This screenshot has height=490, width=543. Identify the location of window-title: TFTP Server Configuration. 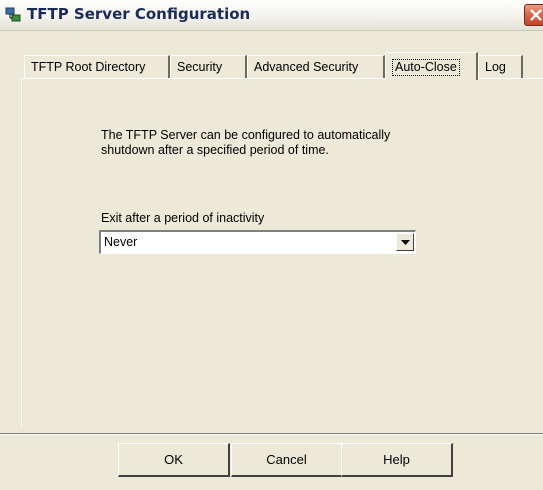
(139, 14).